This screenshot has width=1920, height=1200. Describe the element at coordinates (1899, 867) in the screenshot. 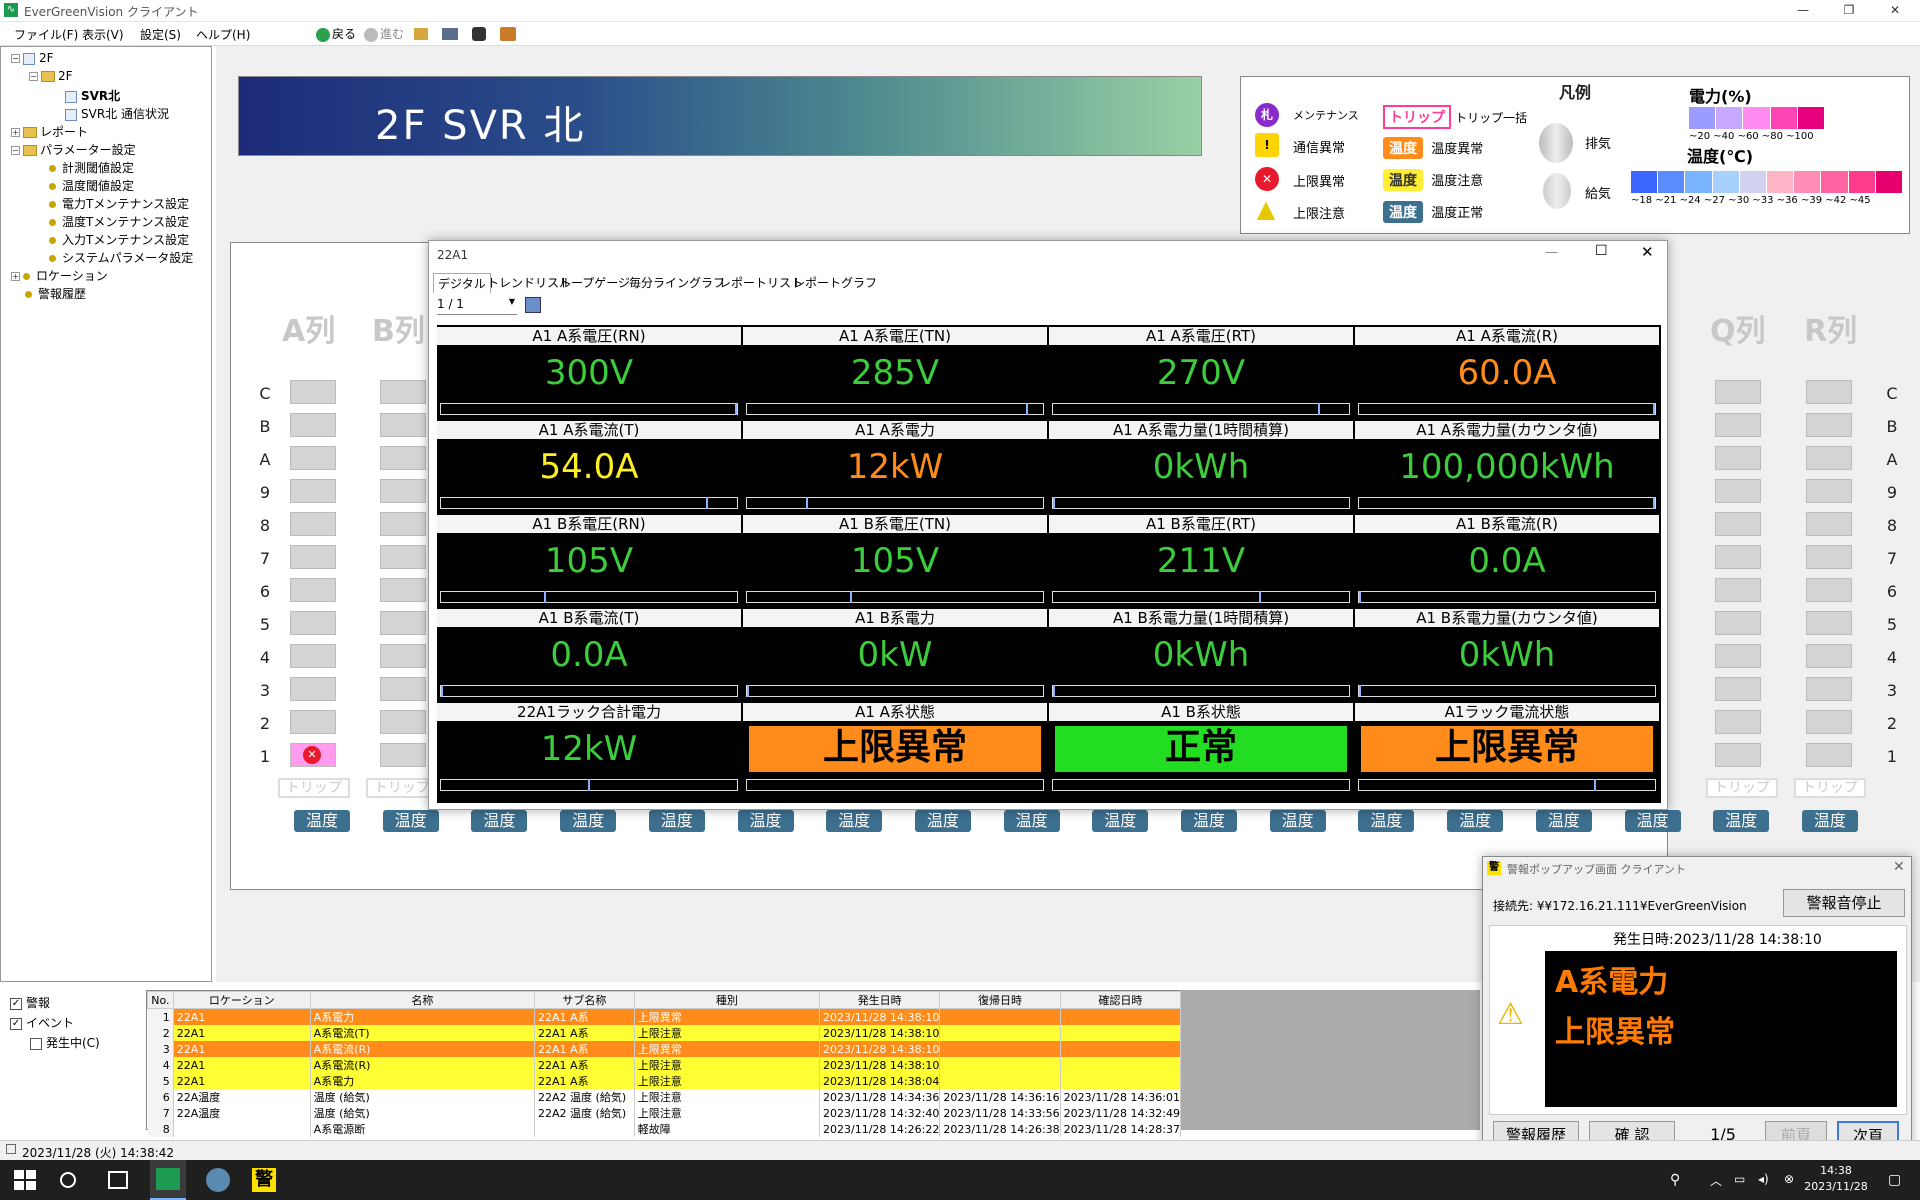

I see `popup-close-button: ✕` at that location.